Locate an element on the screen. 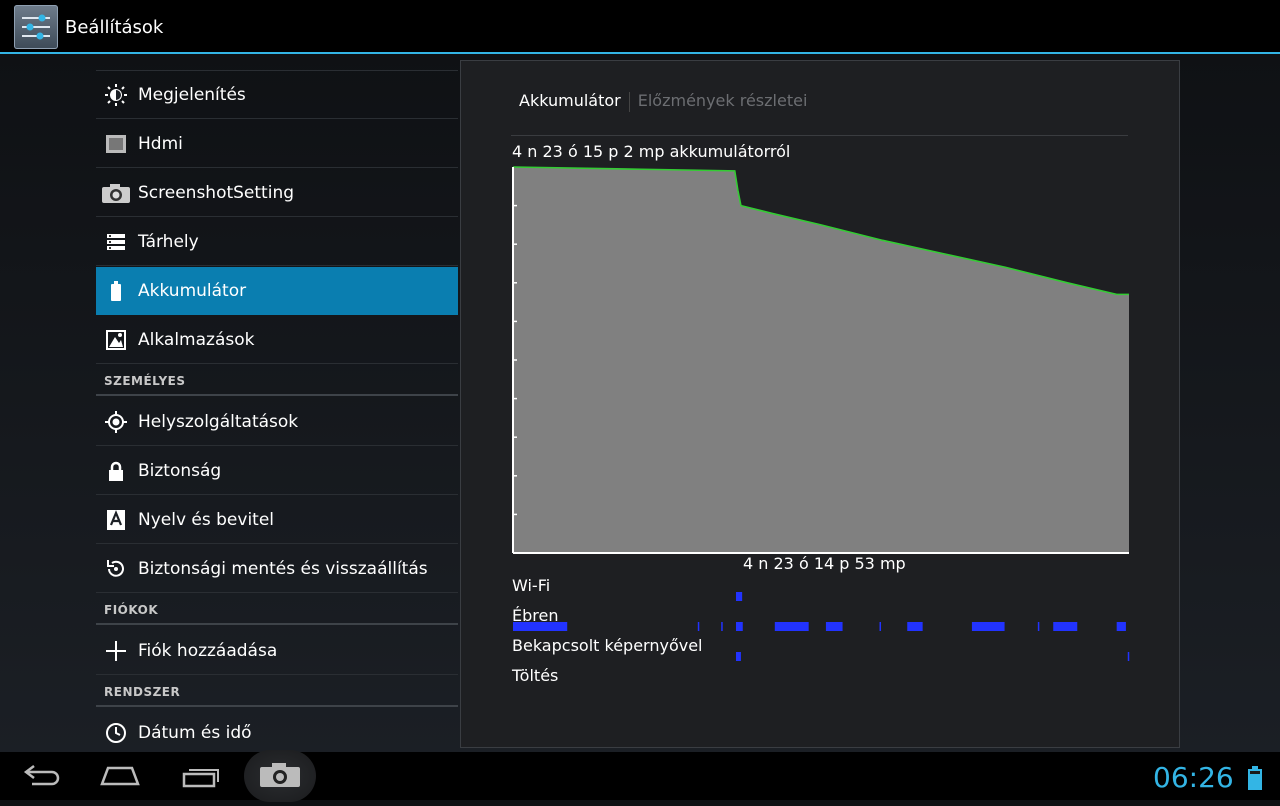 The height and width of the screenshot is (806, 1280). storage-icon is located at coordinates (116, 242).